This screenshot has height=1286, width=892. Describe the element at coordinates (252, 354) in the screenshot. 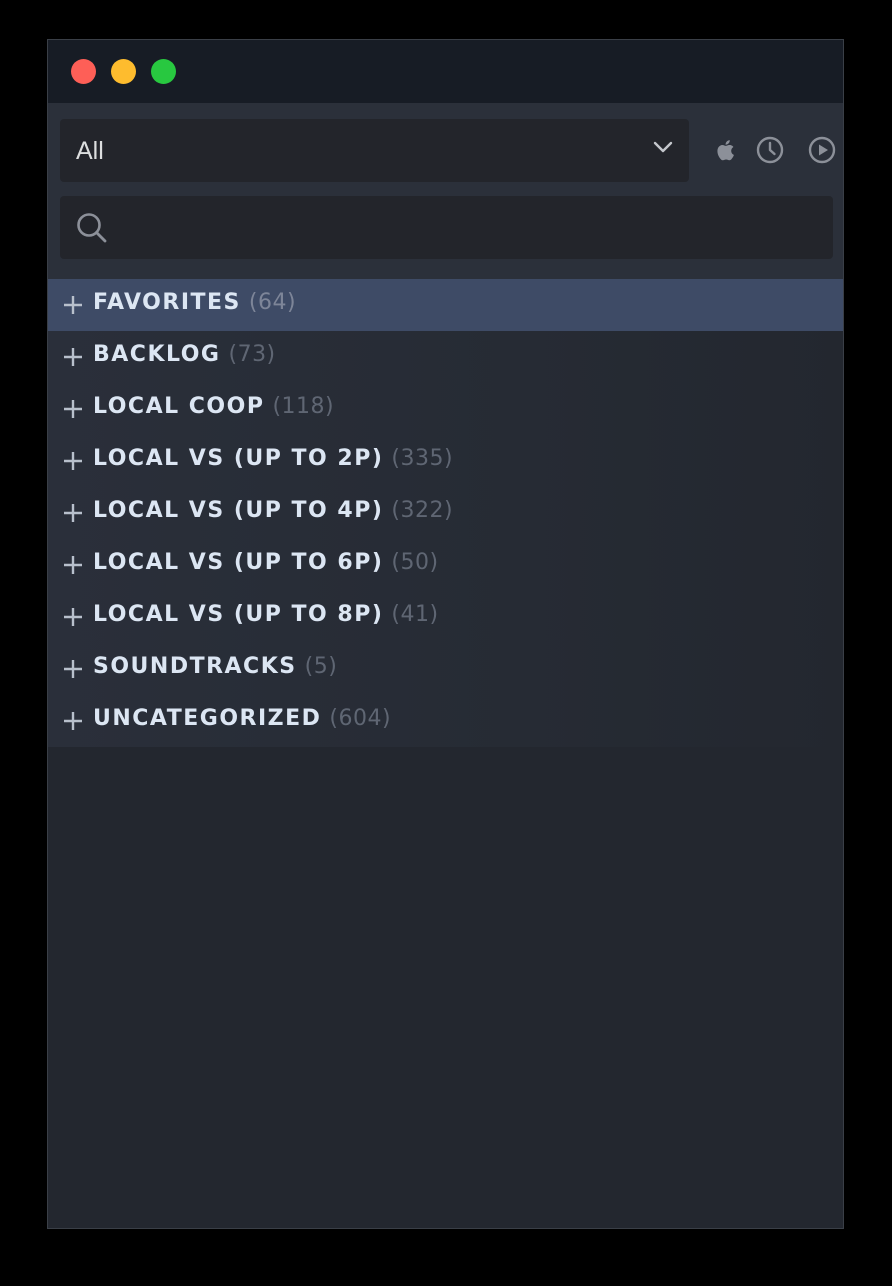

I see `collection-count: (73)` at that location.